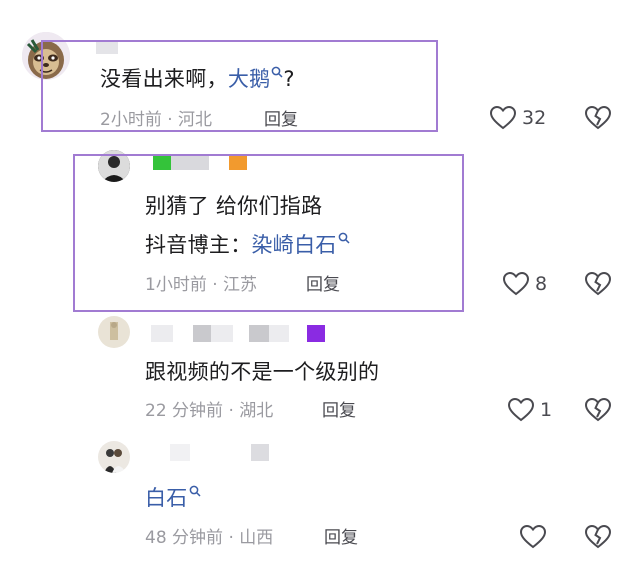  What do you see at coordinates (534, 118) in the screenshot?
I see `like-count: 32` at bounding box center [534, 118].